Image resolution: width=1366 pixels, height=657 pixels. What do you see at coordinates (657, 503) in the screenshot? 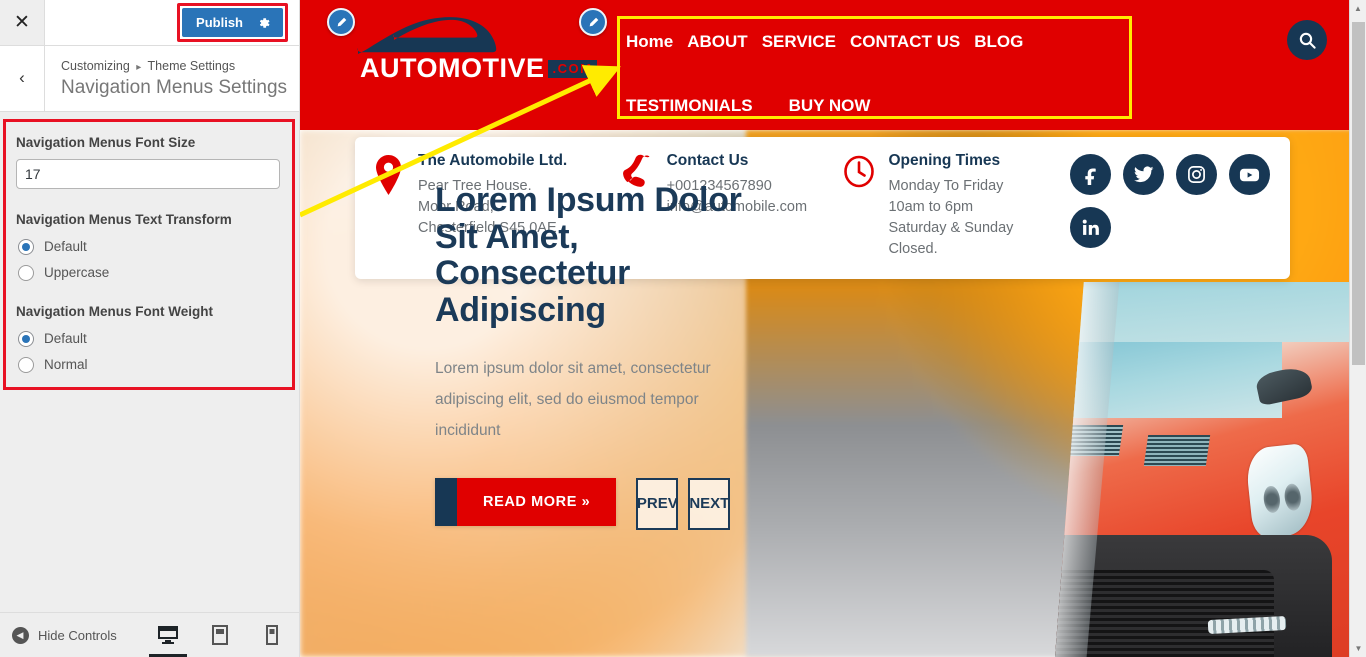
I see `slider-prev-button: PREV` at bounding box center [657, 503].